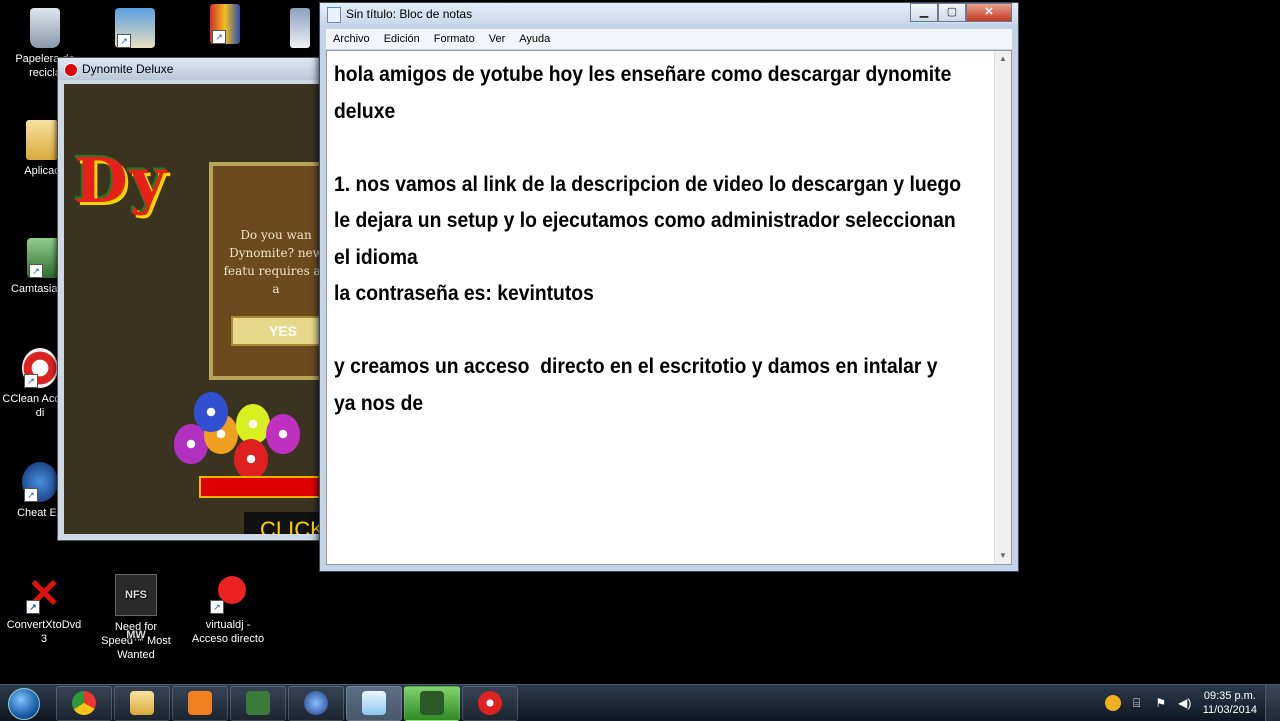  What do you see at coordinates (351, 39) in the screenshot?
I see `menu-archivo: Archivo` at bounding box center [351, 39].